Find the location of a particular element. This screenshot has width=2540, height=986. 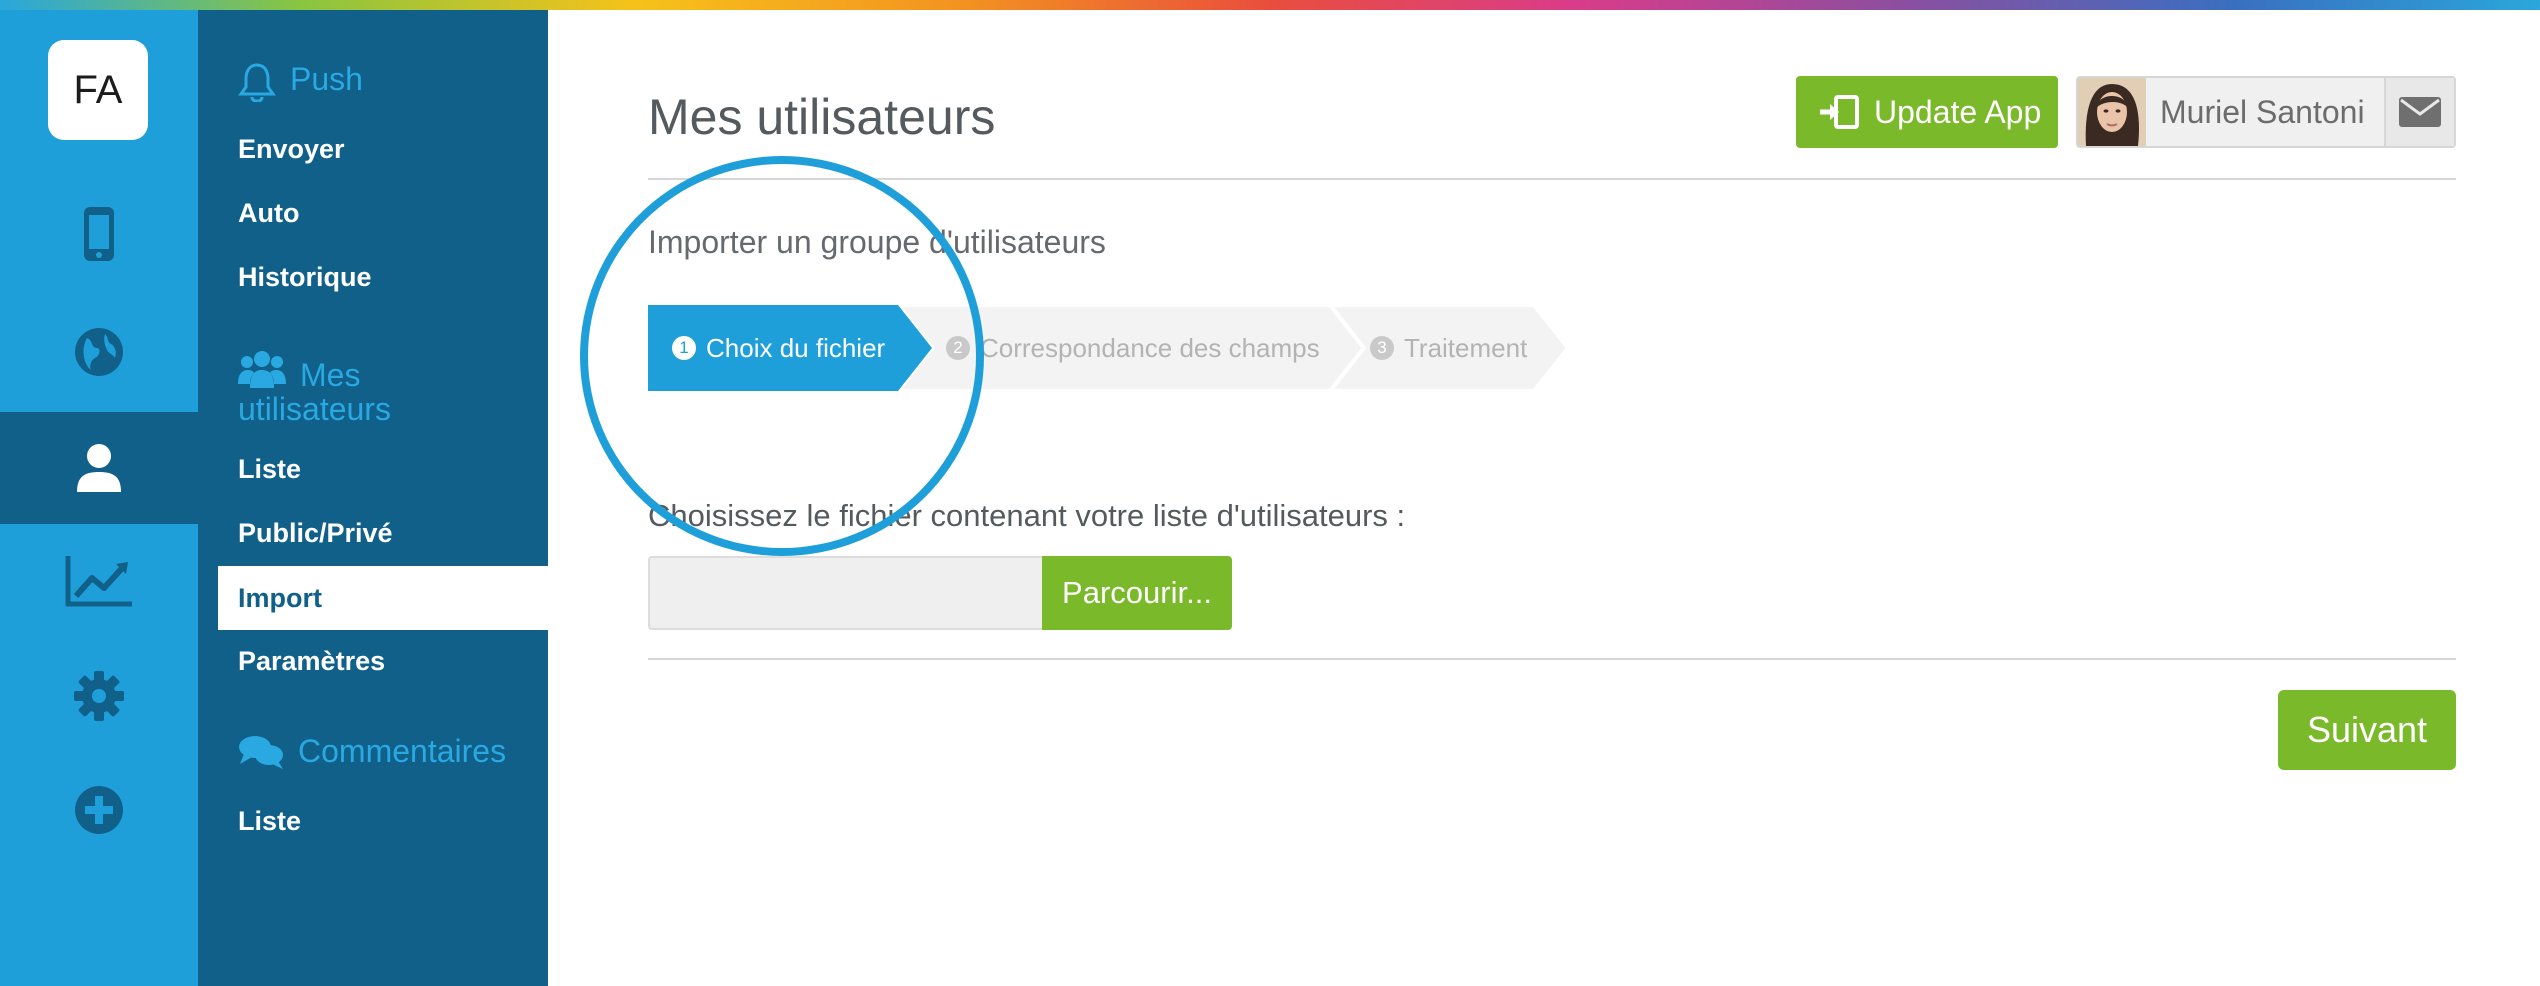

nav-link-parametres: Paramètres is located at coordinates (311, 661).